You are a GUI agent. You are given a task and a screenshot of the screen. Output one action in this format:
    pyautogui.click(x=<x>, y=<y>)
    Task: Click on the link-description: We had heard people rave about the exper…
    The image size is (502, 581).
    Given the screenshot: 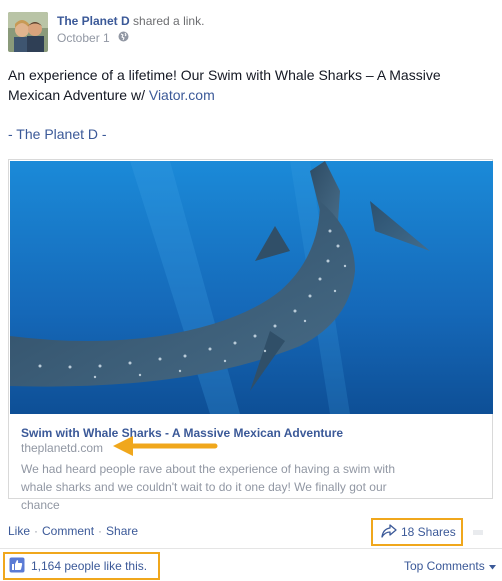 What is the action you would take?
    pyautogui.click(x=208, y=487)
    